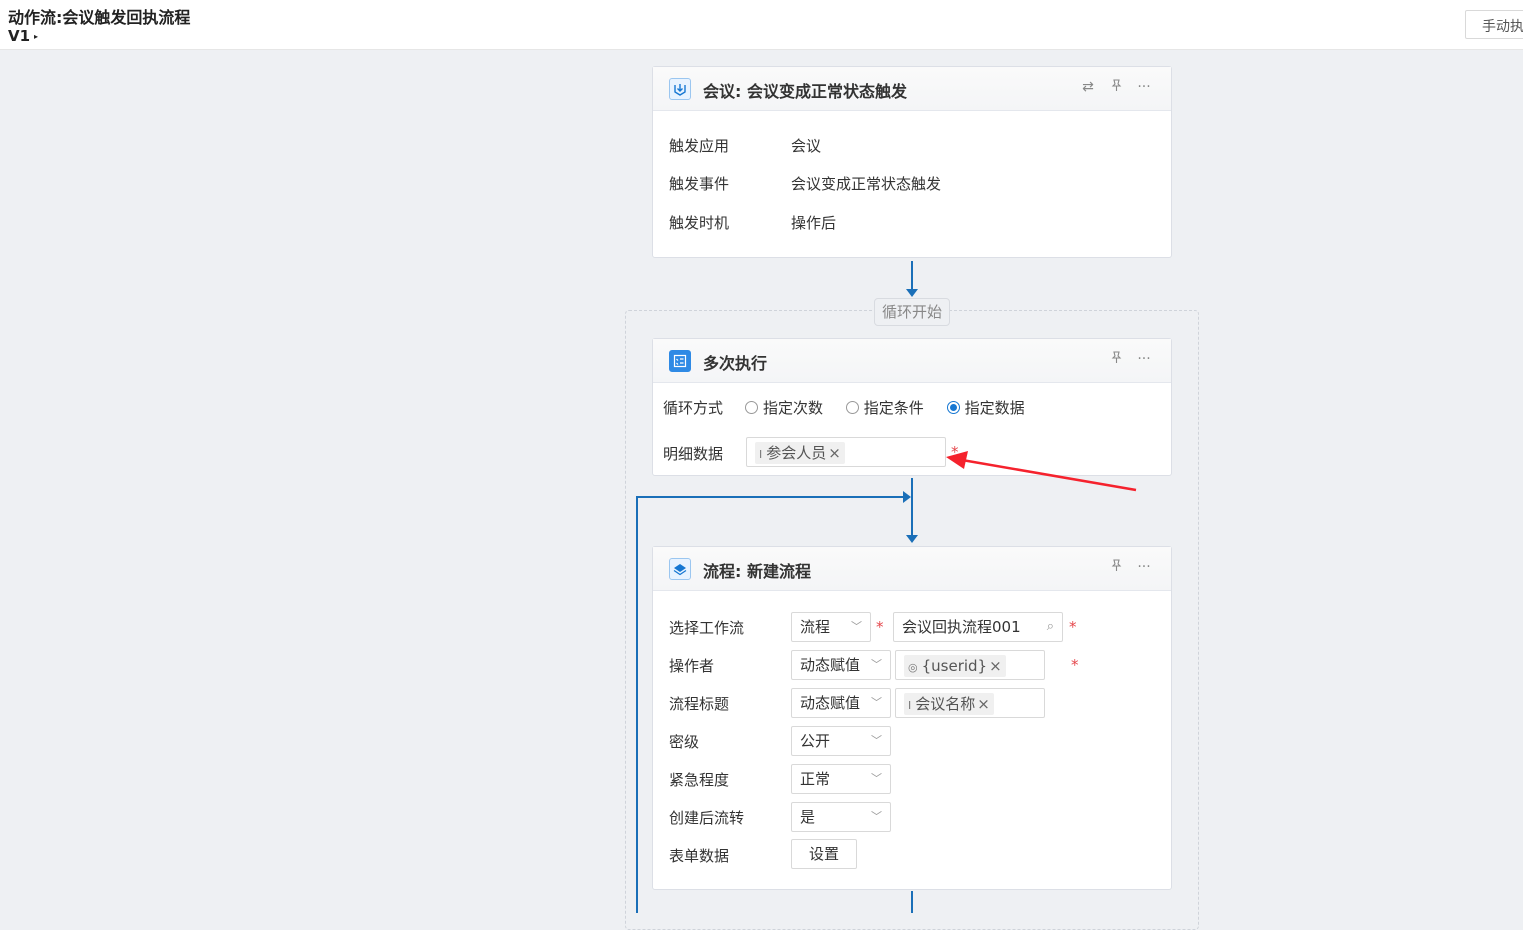  What do you see at coordinates (913, 667) in the screenshot?
I see `variable-icon: ◎` at bounding box center [913, 667].